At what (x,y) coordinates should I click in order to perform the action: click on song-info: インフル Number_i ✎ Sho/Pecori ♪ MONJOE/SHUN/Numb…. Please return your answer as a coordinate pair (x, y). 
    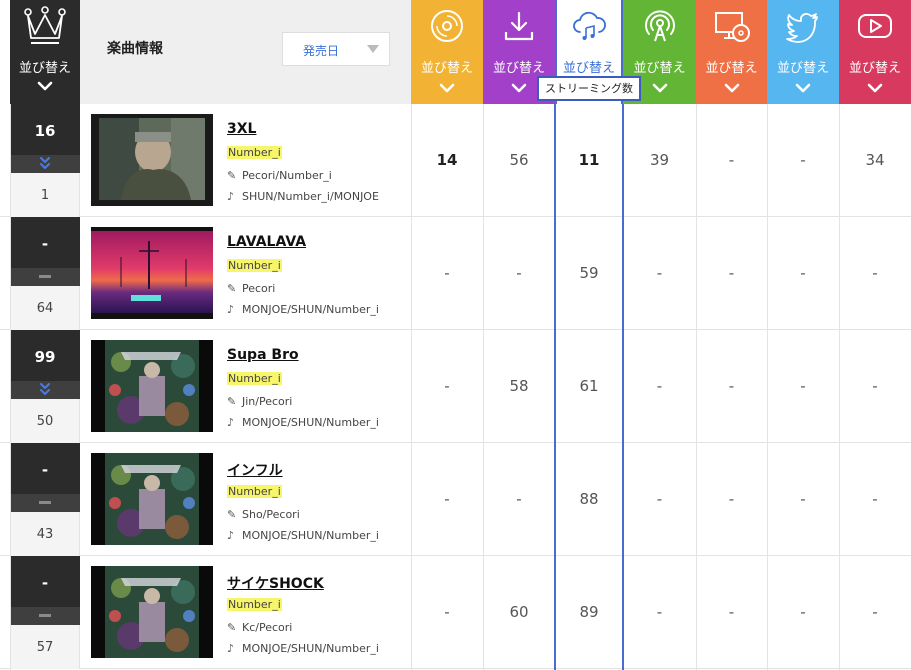
    Looking at the image, I should click on (317, 499).